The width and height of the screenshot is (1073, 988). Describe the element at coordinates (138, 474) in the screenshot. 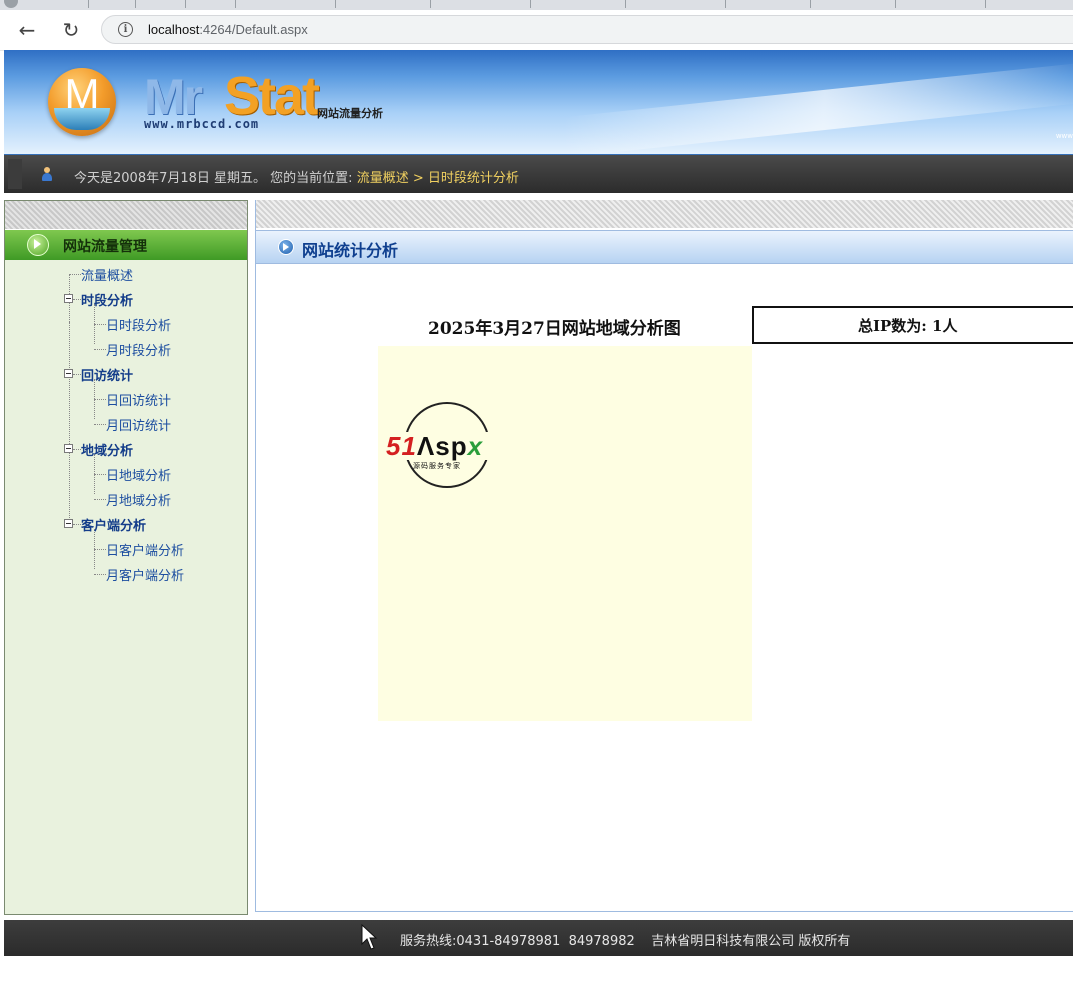

I see `nav-daily-region: 日地域分析` at that location.